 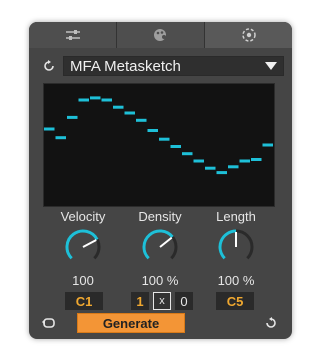 I want to click on target-icon, so click(x=248, y=35).